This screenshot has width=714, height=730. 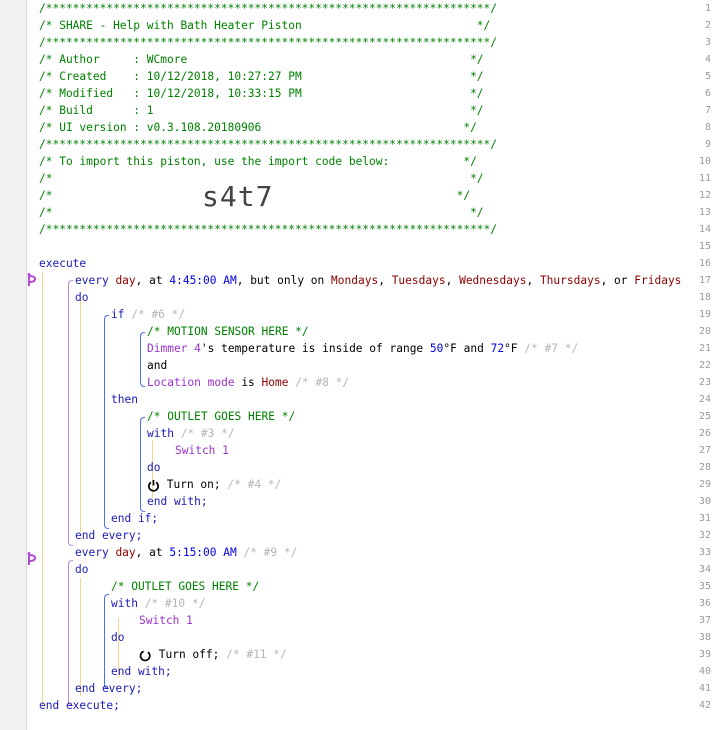 What do you see at coordinates (213, 654) in the screenshot?
I see `code-line: Turn off; /* #11 */` at bounding box center [213, 654].